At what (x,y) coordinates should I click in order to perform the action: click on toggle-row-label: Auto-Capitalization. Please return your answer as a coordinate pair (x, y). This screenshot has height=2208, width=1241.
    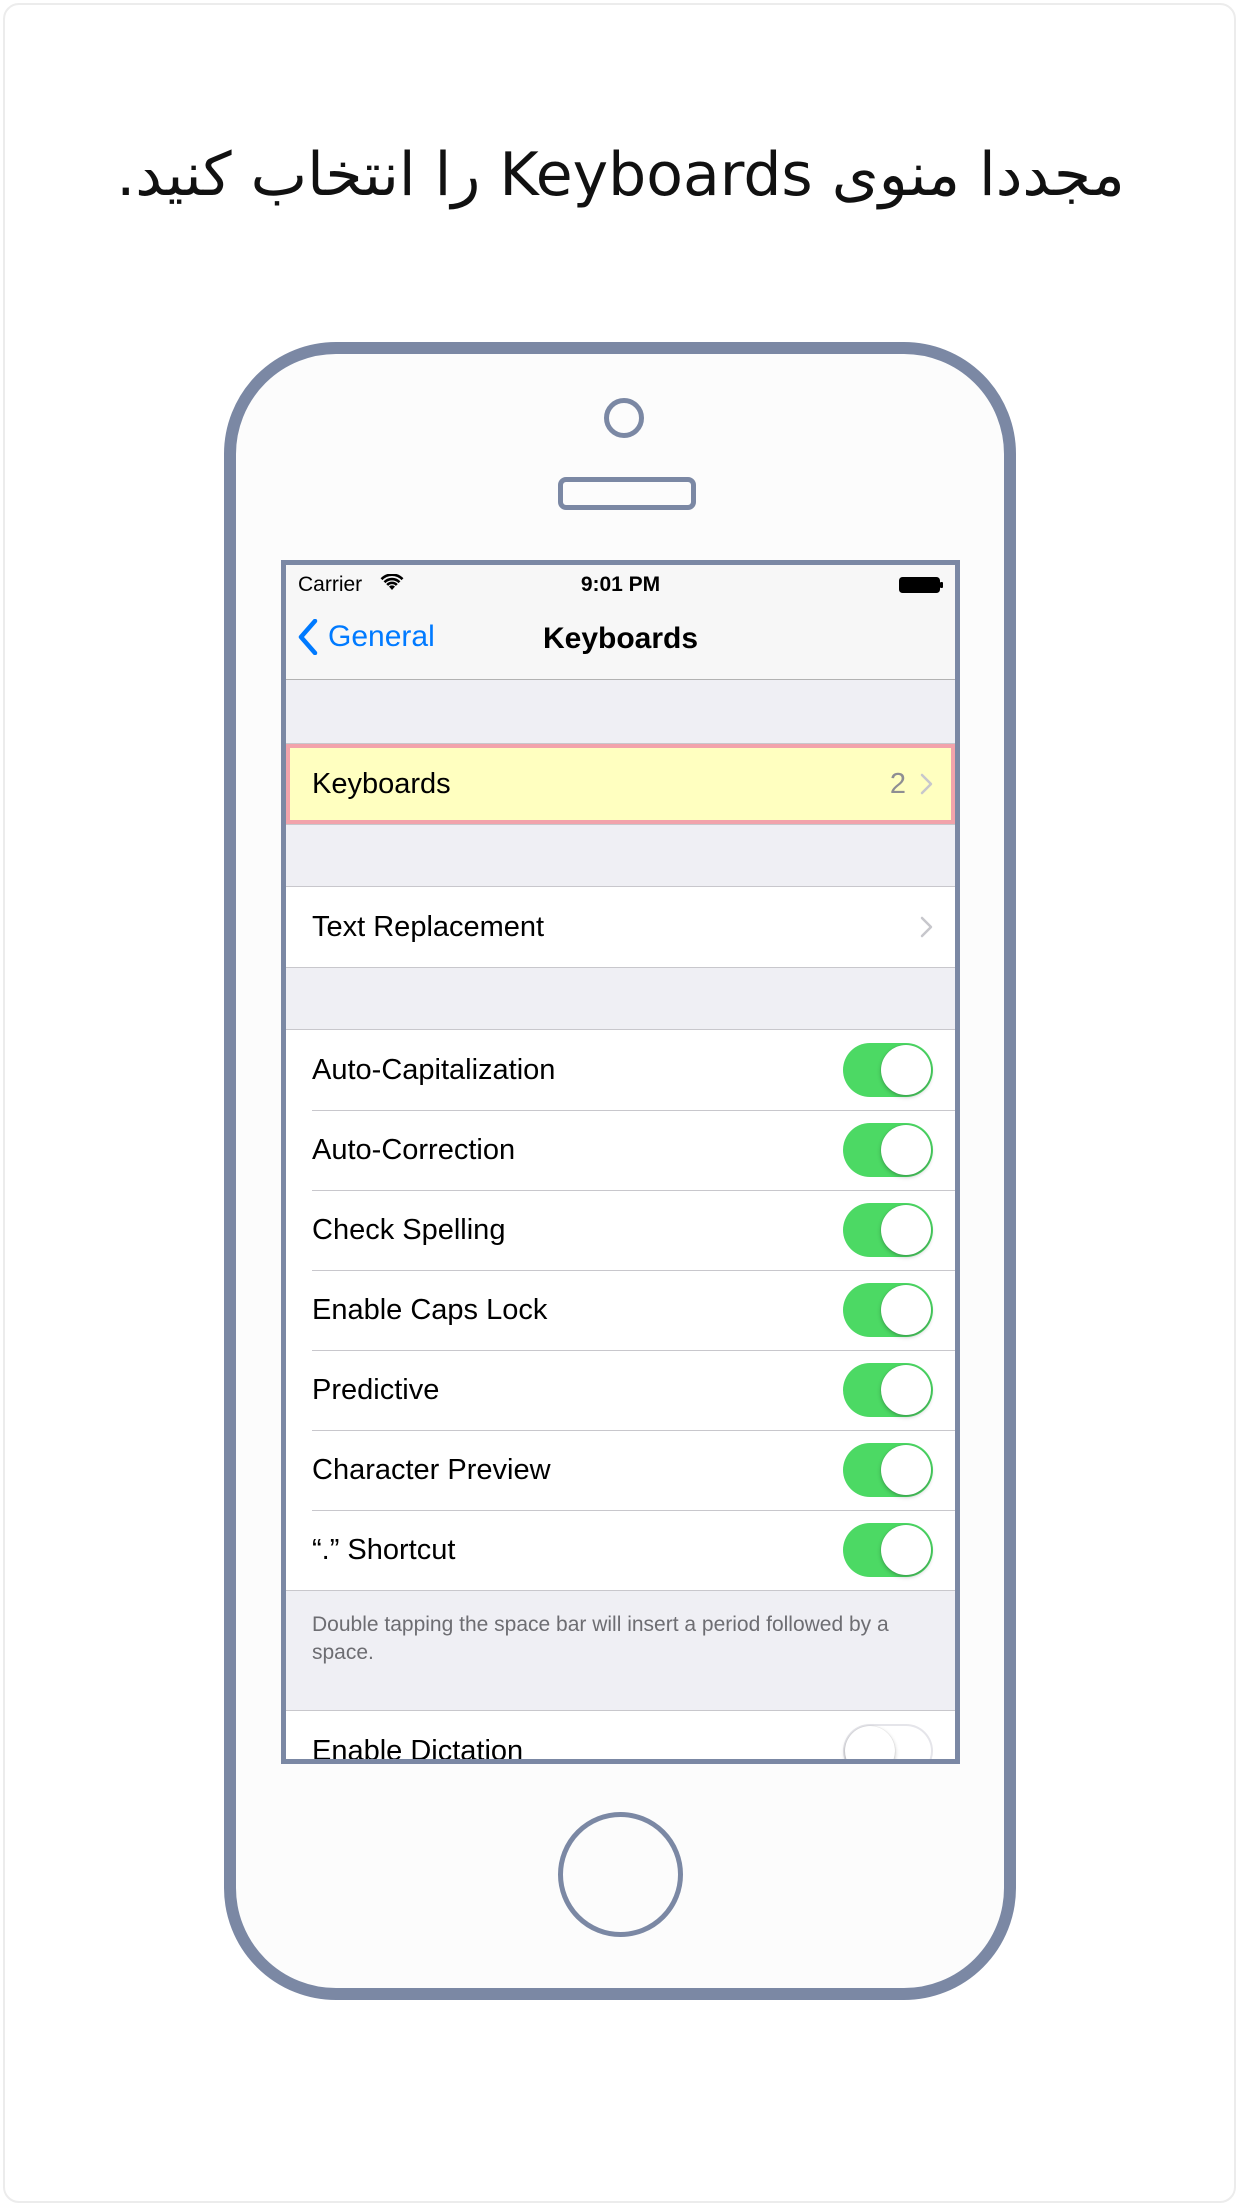
    Looking at the image, I should click on (434, 1069).